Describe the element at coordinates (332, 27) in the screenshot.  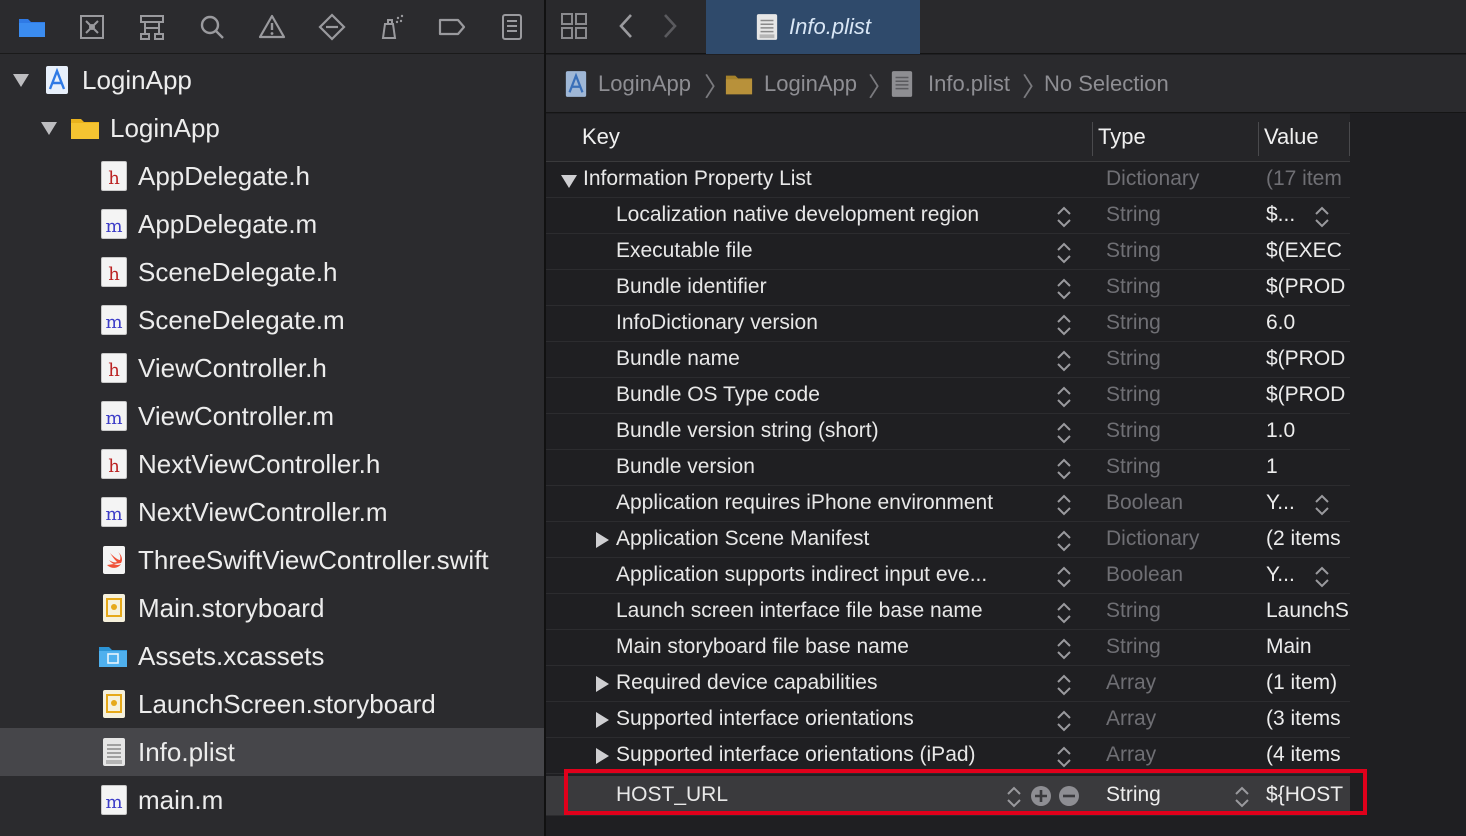
I see `test-diamond-icon` at that location.